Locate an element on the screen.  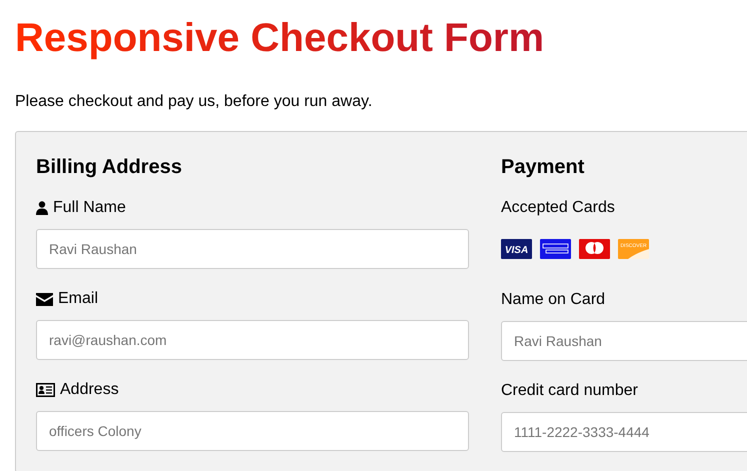
field-label: Address is located at coordinates (89, 390).